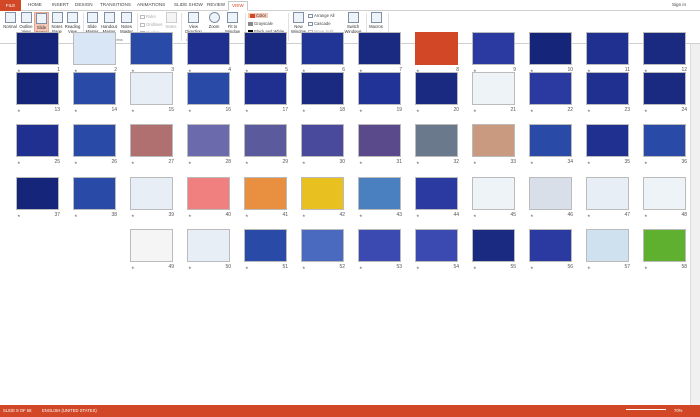 The image size is (700, 417). What do you see at coordinates (678, 410) in the screenshot?
I see `zoom-level: 70%` at bounding box center [678, 410].